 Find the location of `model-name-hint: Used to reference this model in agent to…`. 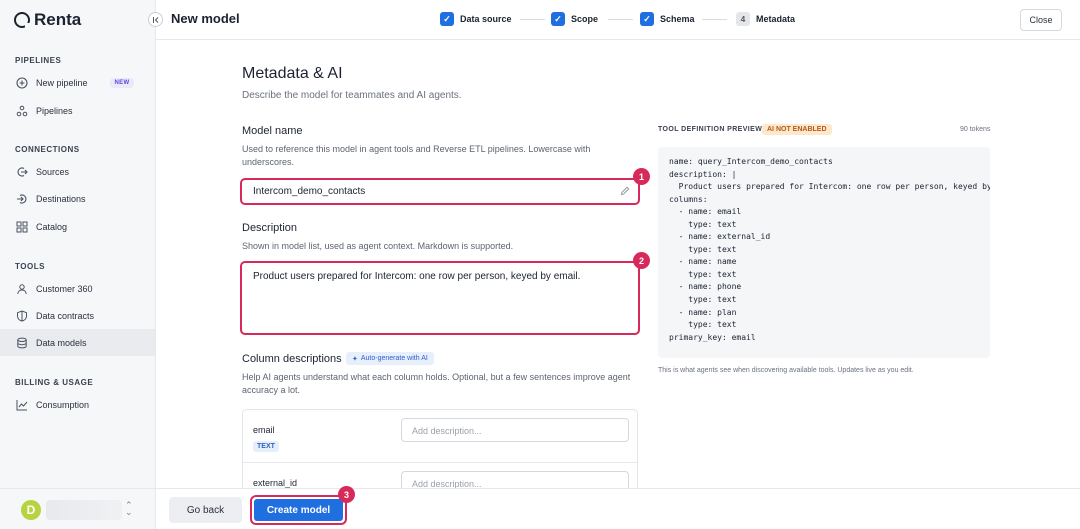

model-name-hint: Used to reference this model in agent to… is located at coordinates (416, 155).